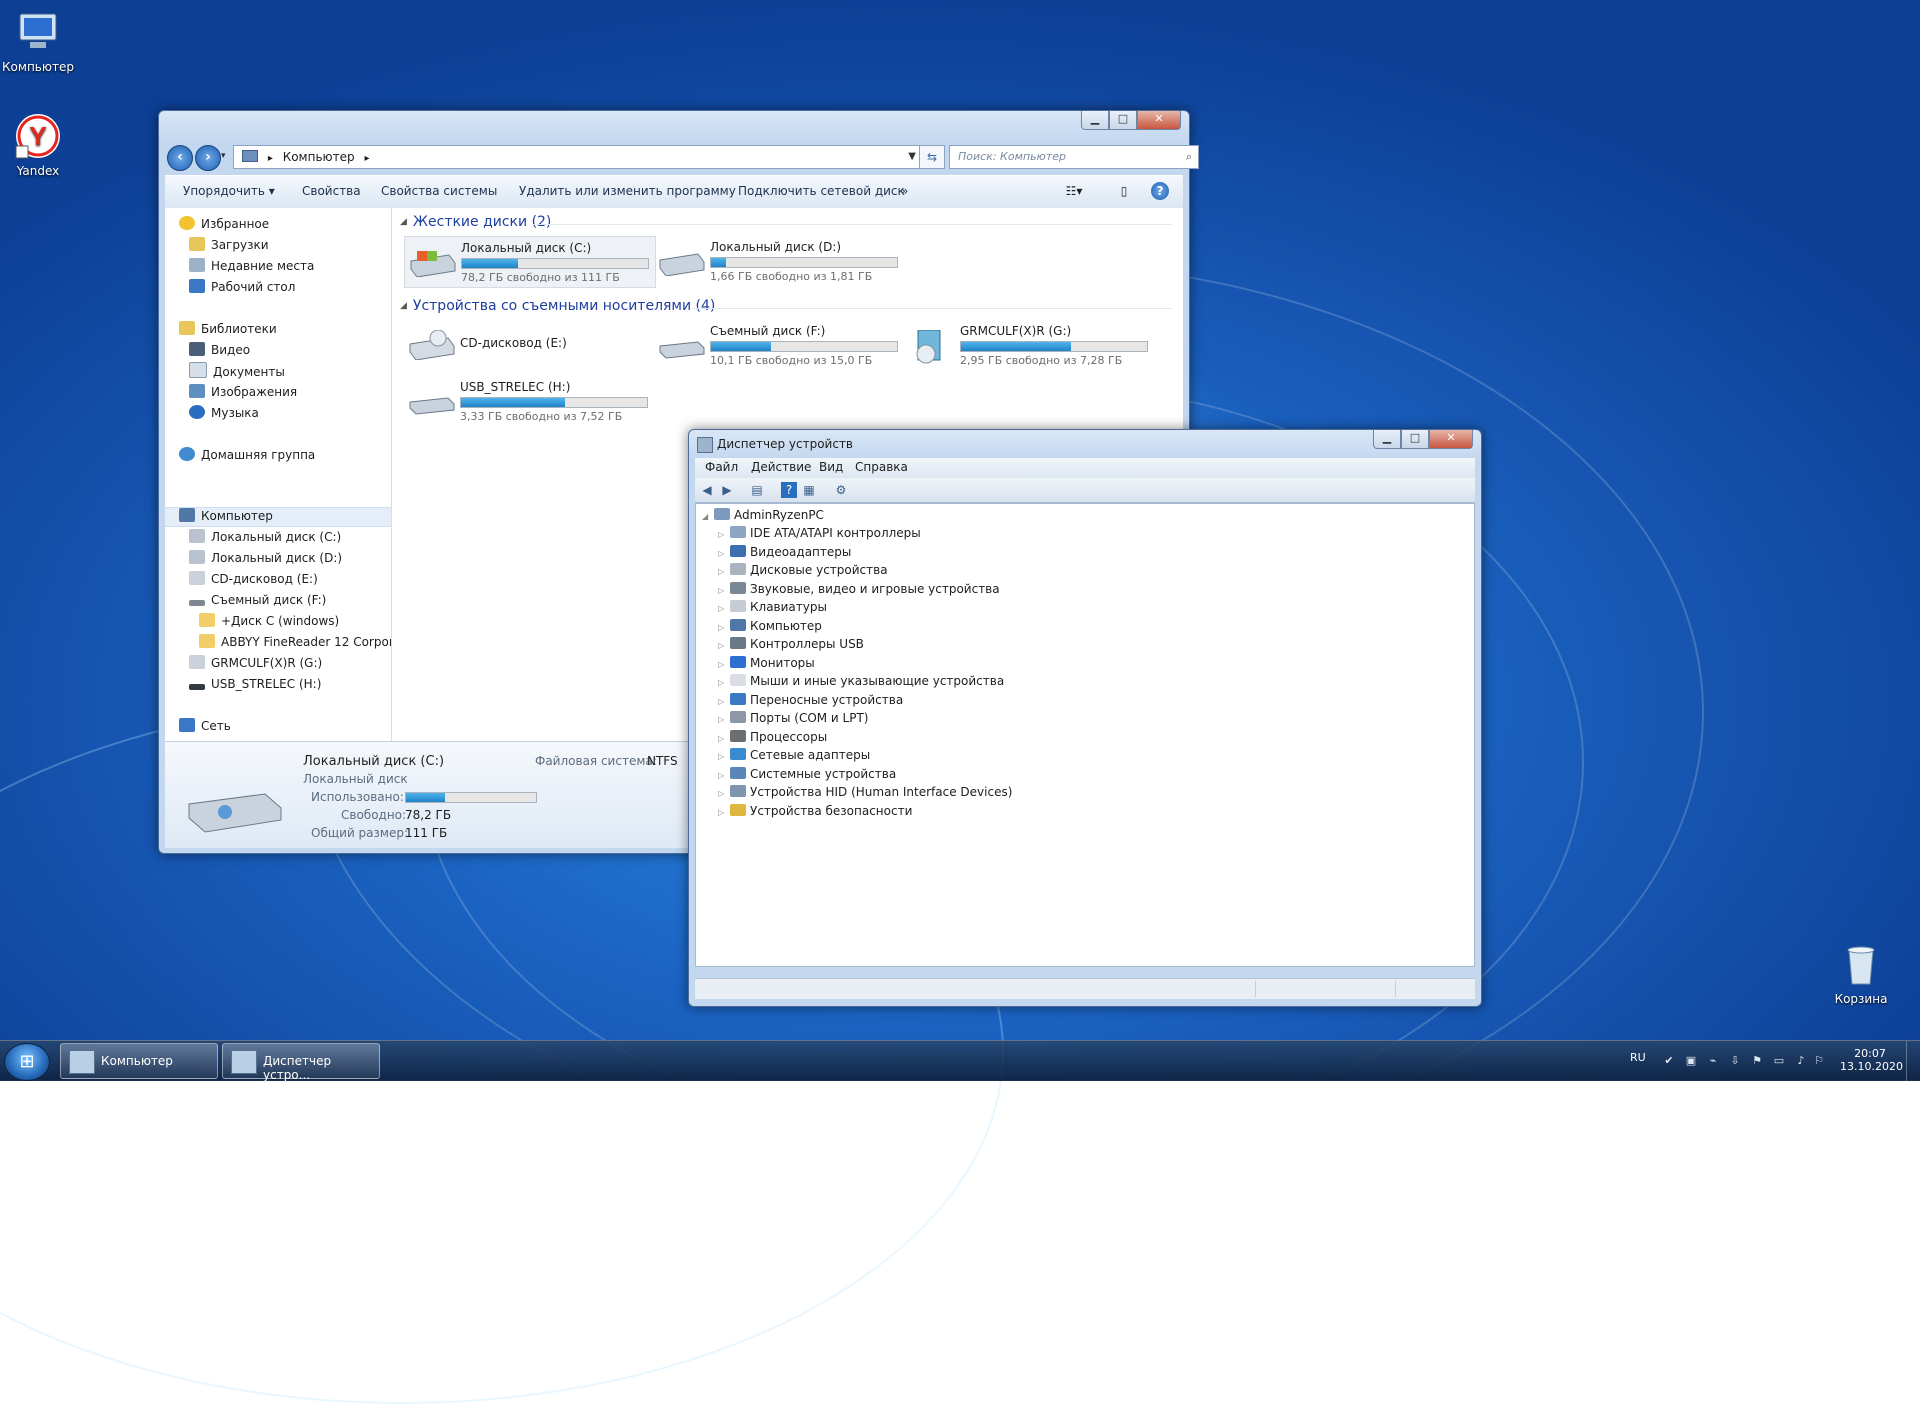  I want to click on tree-category: ▷ Процессоры, so click(772, 737).